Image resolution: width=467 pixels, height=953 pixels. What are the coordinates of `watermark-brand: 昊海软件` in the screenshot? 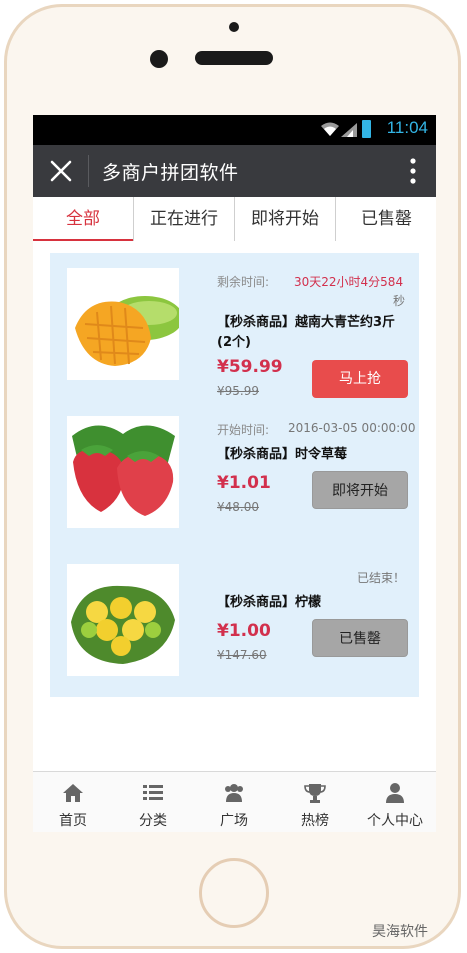 It's located at (400, 932).